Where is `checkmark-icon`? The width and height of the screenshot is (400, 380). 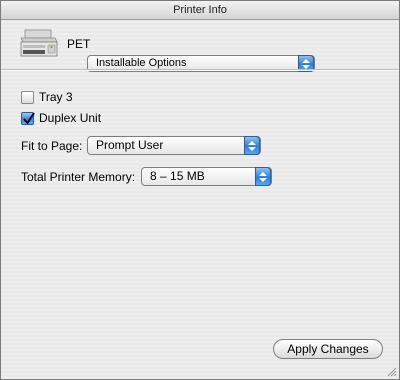
checkmark-icon is located at coordinates (29, 118).